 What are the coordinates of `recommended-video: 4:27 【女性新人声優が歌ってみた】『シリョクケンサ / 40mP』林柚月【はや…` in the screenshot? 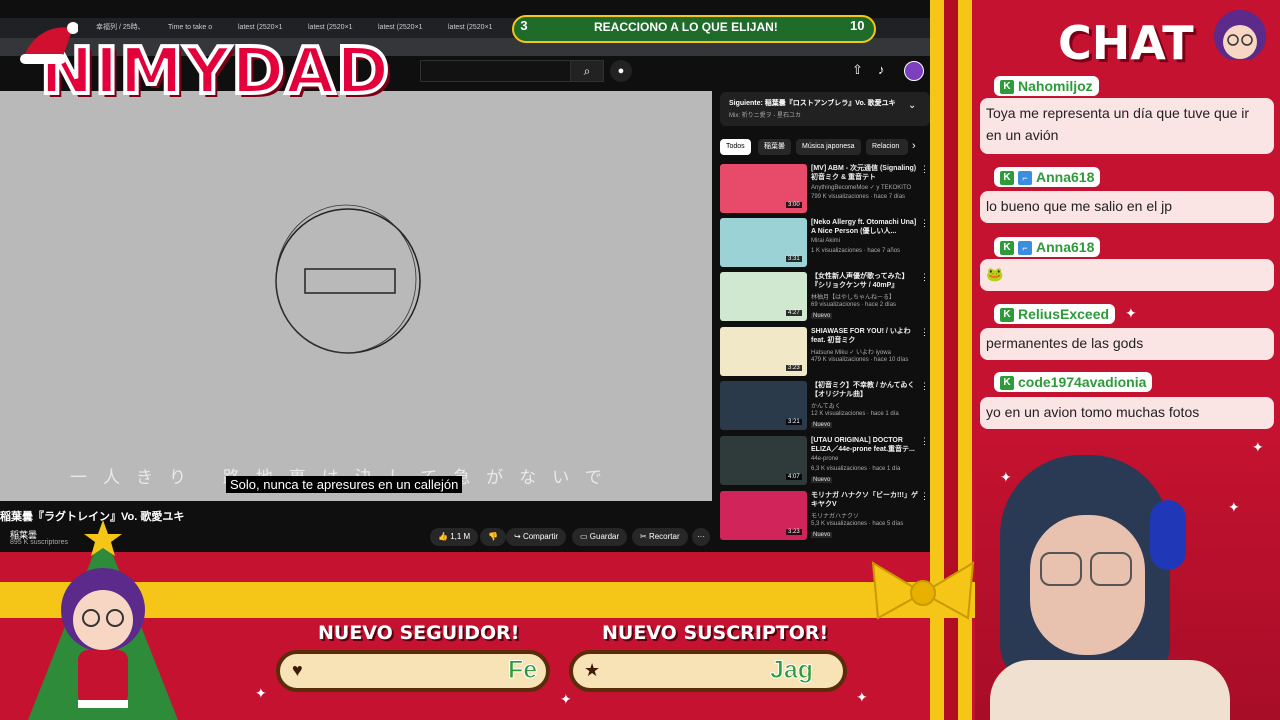 It's located at (825, 297).